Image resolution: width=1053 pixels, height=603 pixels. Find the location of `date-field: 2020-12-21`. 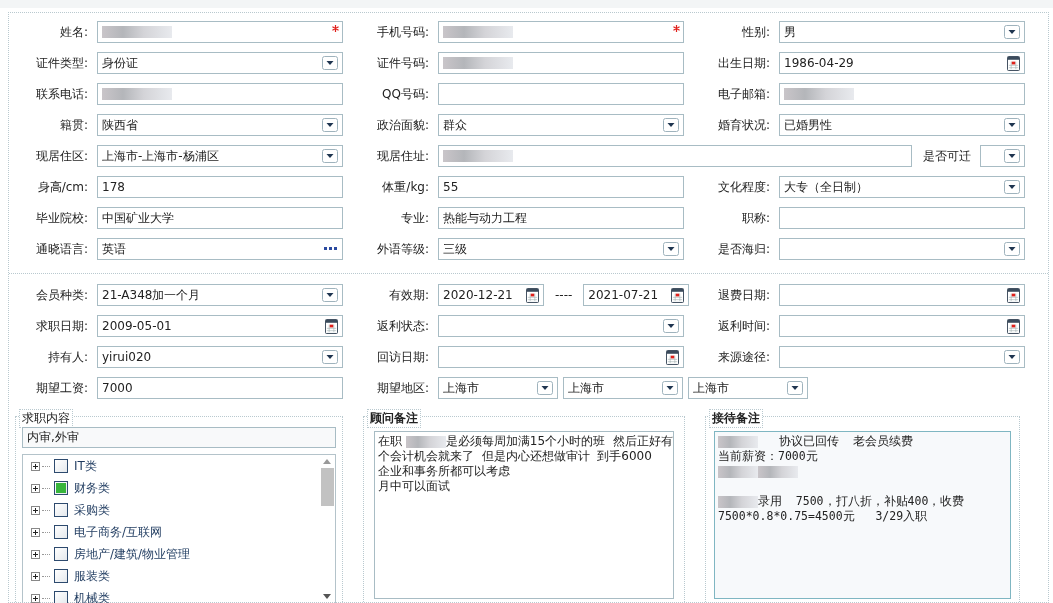

date-field: 2020-12-21 is located at coordinates (491, 295).